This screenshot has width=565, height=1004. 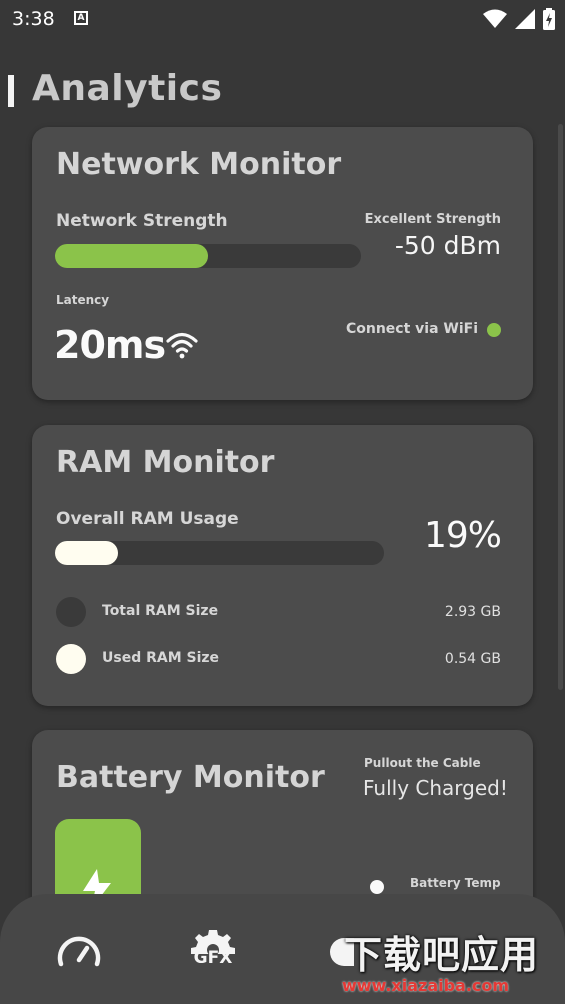 What do you see at coordinates (462, 535) in the screenshot?
I see `ram-usage-percent: 19%` at bounding box center [462, 535].